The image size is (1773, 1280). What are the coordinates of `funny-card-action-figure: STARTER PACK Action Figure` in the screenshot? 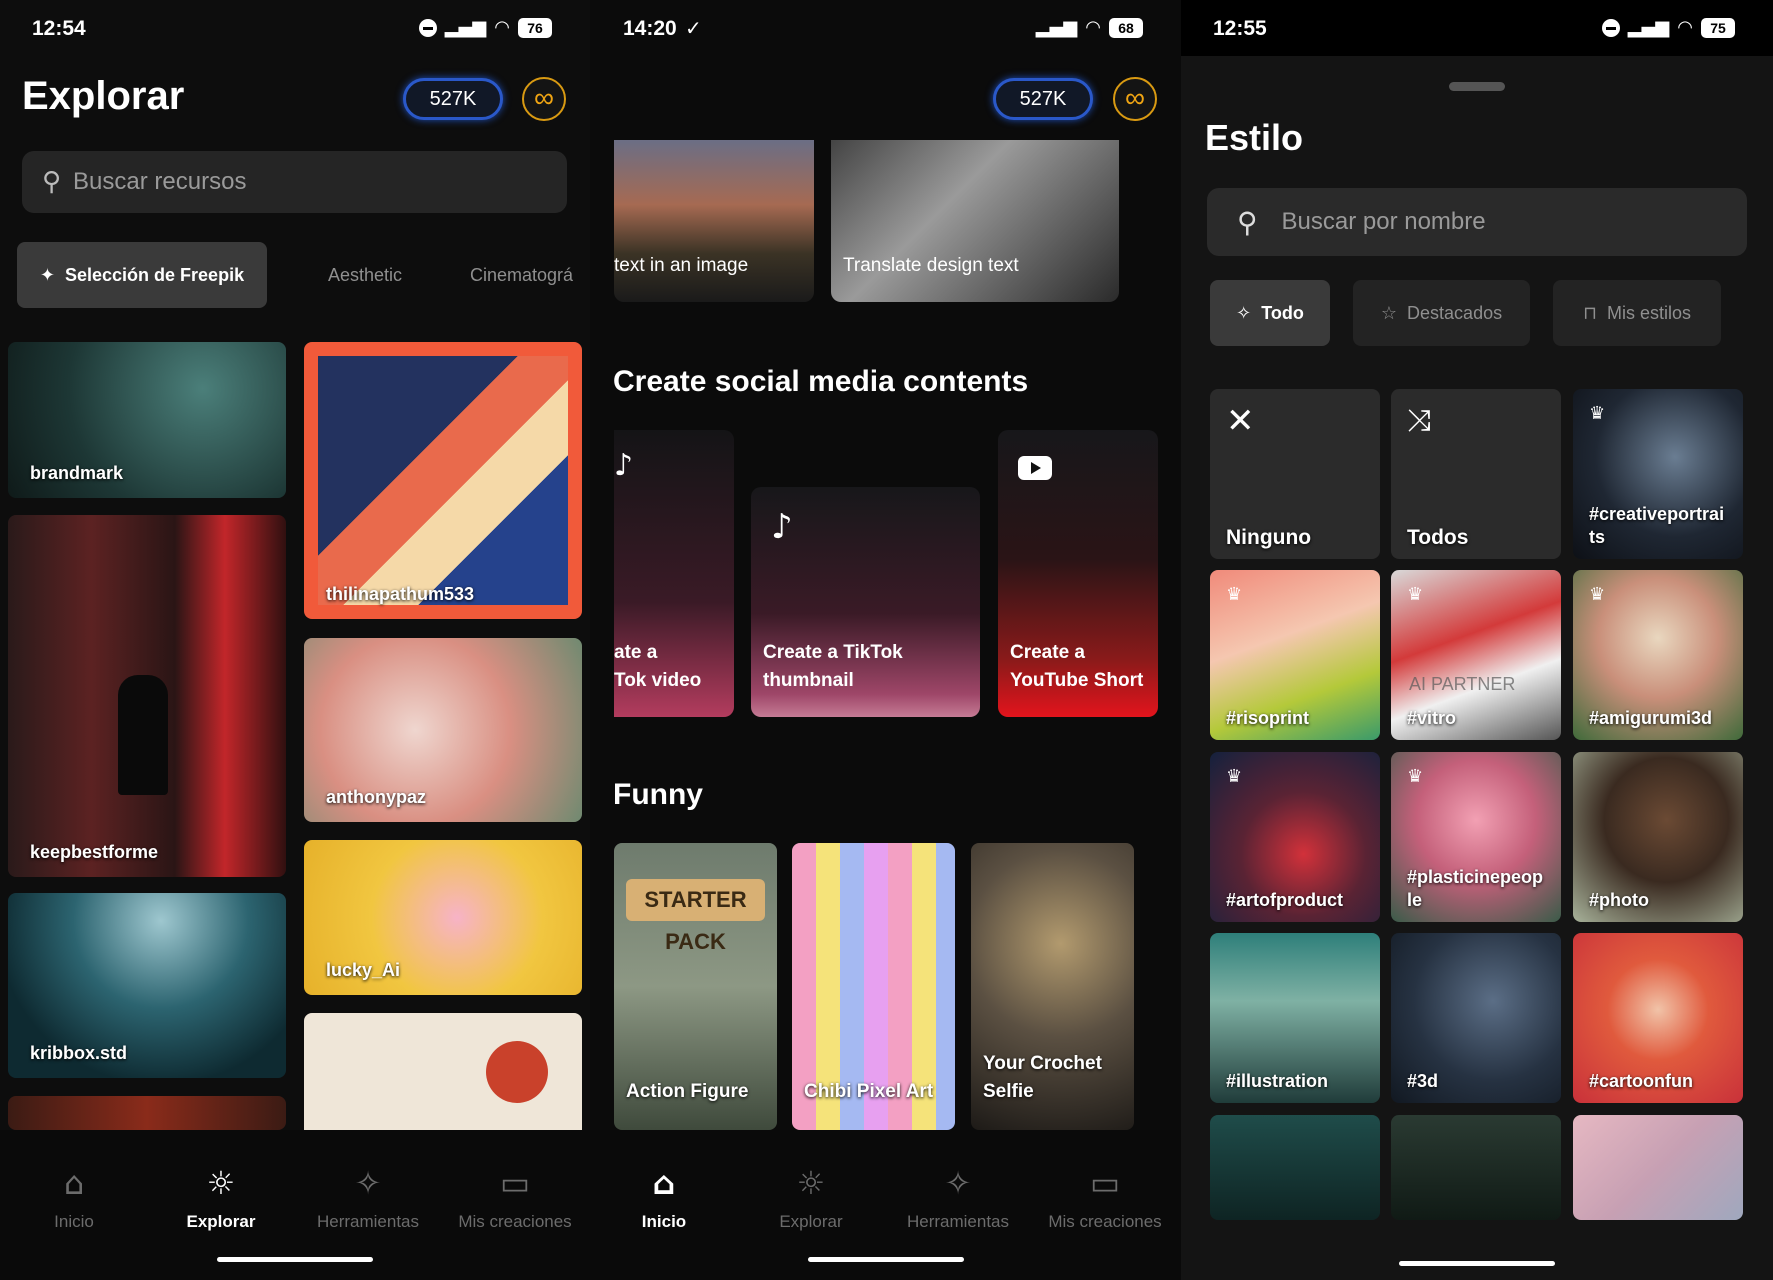 It's located at (695, 986).